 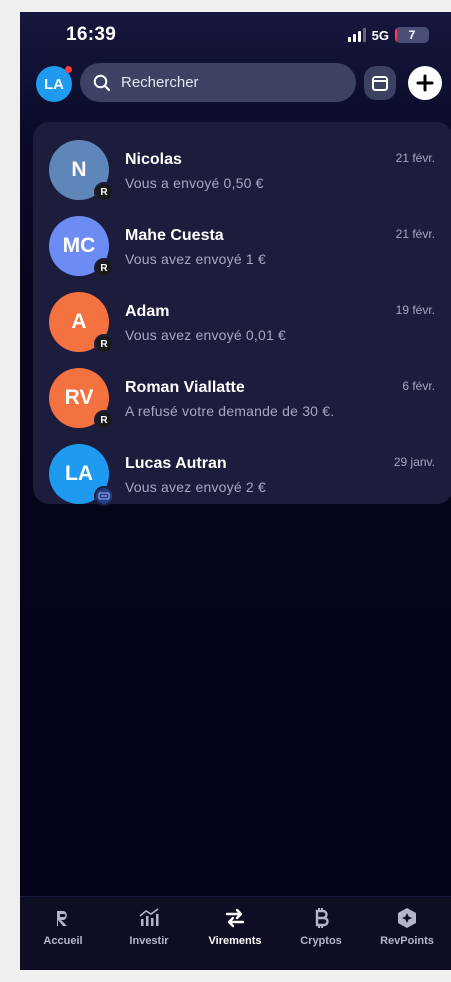 I want to click on transfer-description: Vous avez envoyé 2 €, so click(x=195, y=487).